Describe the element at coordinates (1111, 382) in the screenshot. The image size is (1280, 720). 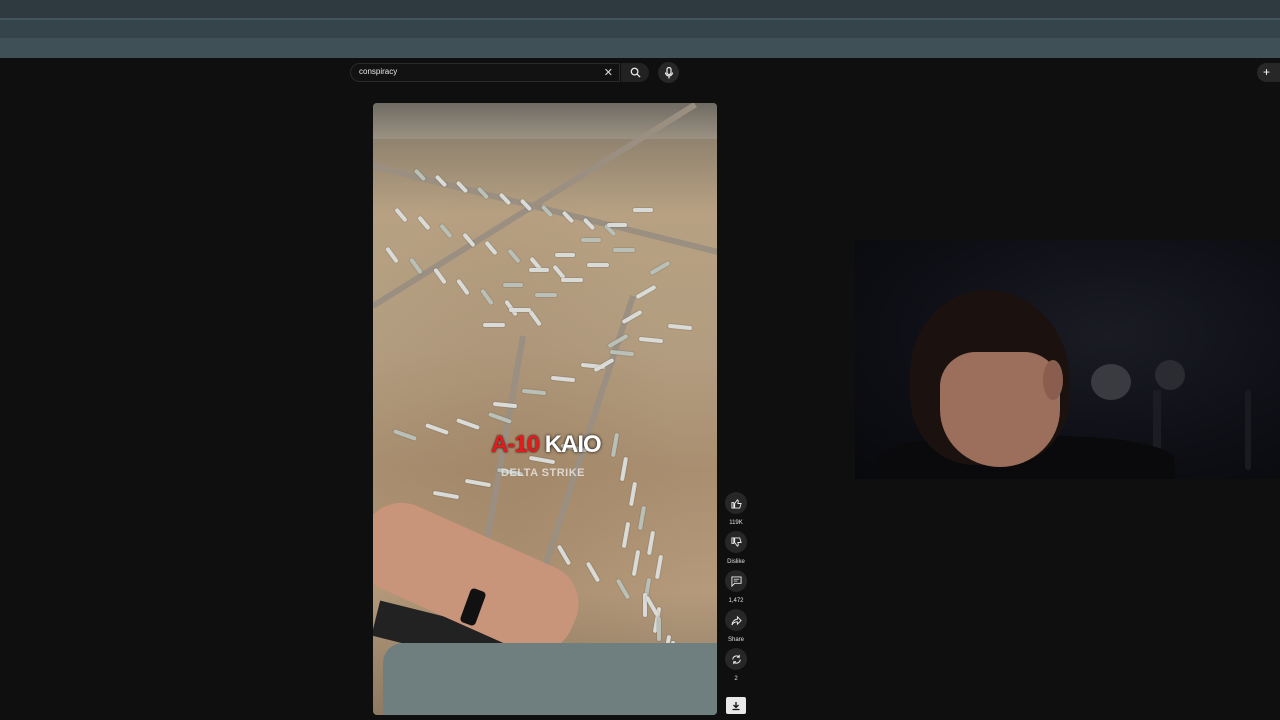
I see `webcam-microphone` at that location.